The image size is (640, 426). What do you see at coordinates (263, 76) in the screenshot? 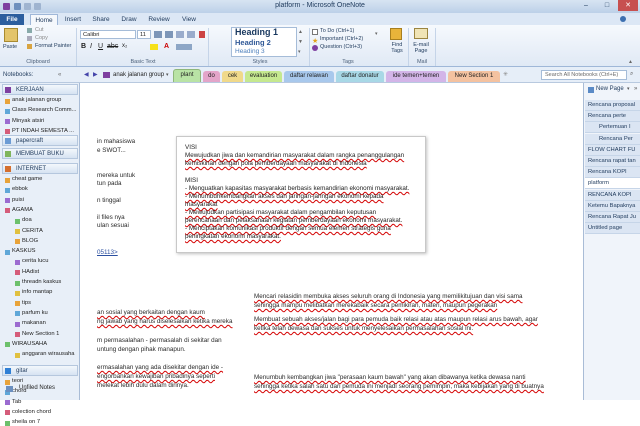
I see `section-tab-3: evaluation` at bounding box center [263, 76].